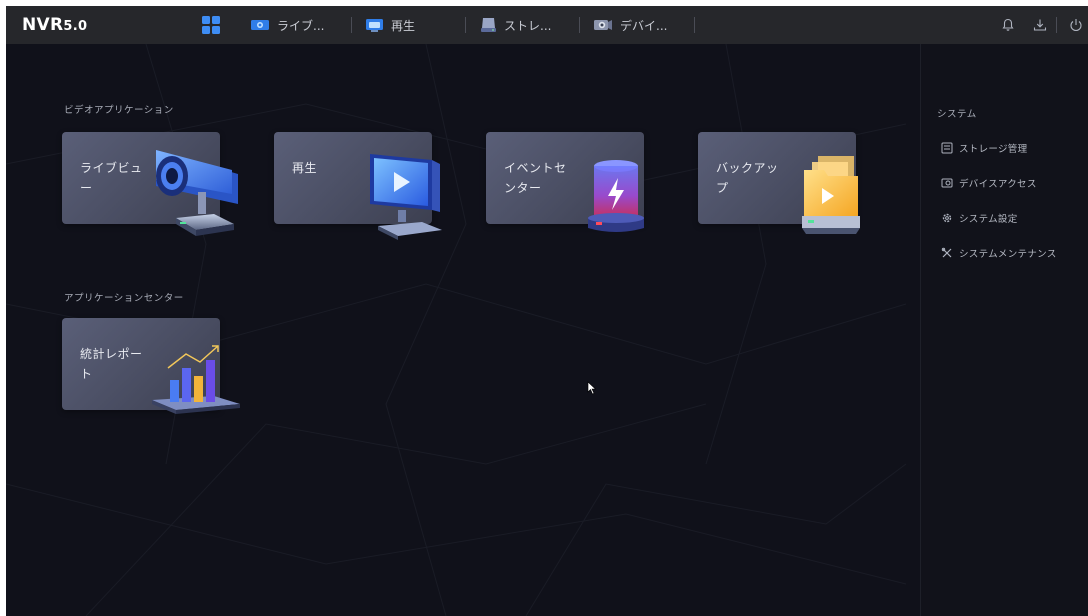 The image size is (1088, 616). I want to click on card-title: バックアップ, so click(747, 178).